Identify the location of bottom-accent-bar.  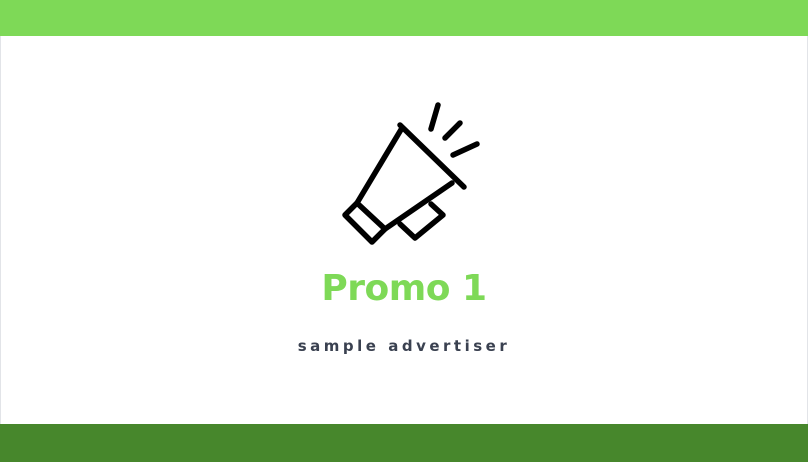
(404, 443).